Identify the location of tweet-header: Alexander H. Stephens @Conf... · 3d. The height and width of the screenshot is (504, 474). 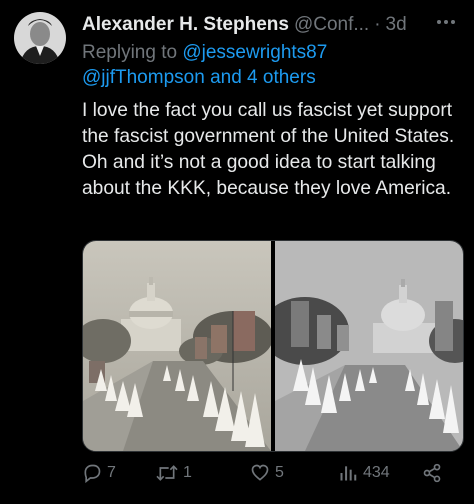
(272, 25).